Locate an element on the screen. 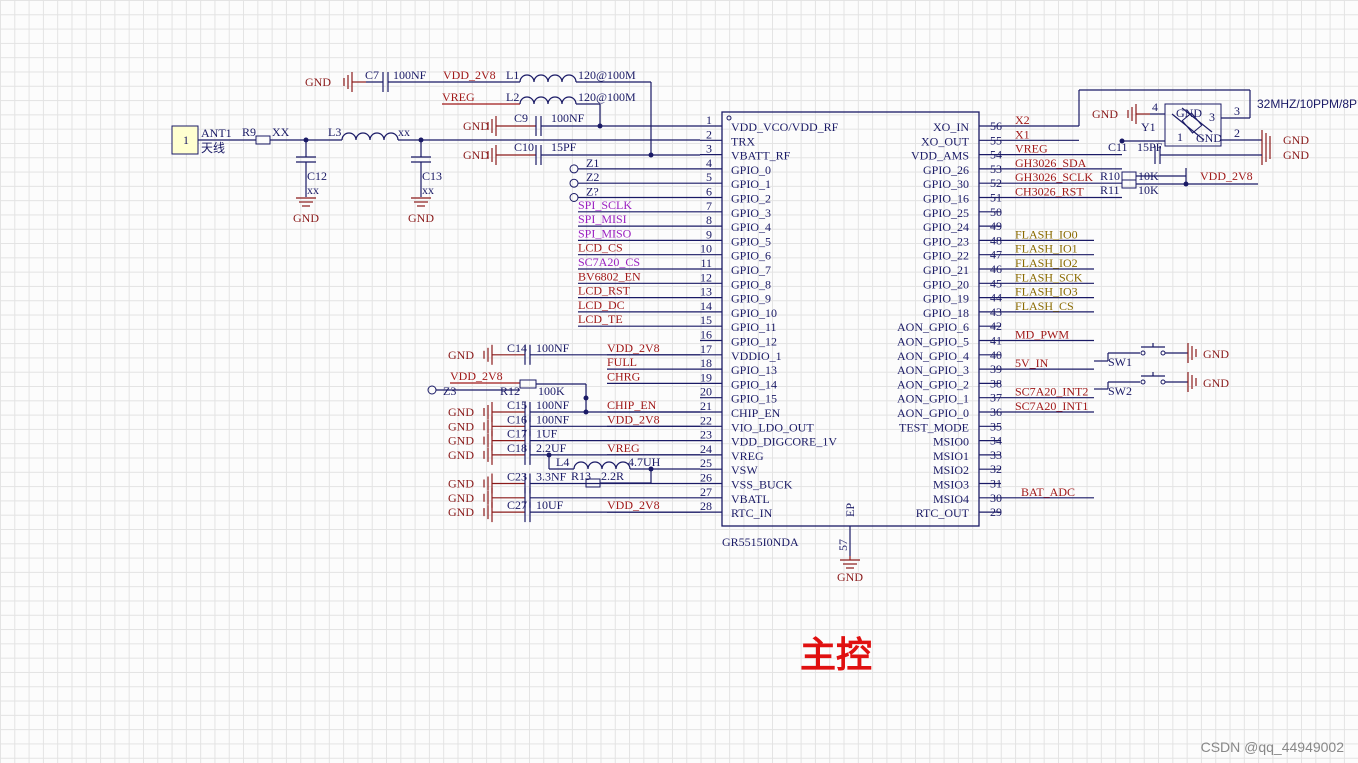  chip-pin-number-29: 29 is located at coordinates (996, 512).